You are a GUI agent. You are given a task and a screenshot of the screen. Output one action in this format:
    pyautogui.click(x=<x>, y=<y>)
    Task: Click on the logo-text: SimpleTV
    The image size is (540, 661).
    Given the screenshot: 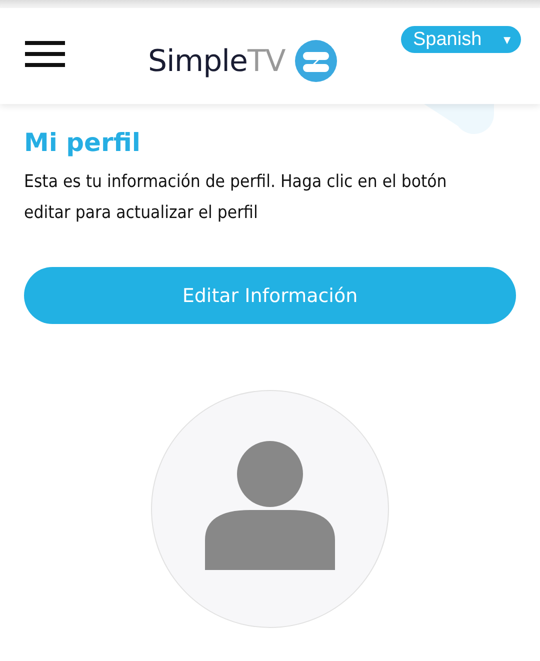 What is the action you would take?
    pyautogui.click(x=217, y=61)
    